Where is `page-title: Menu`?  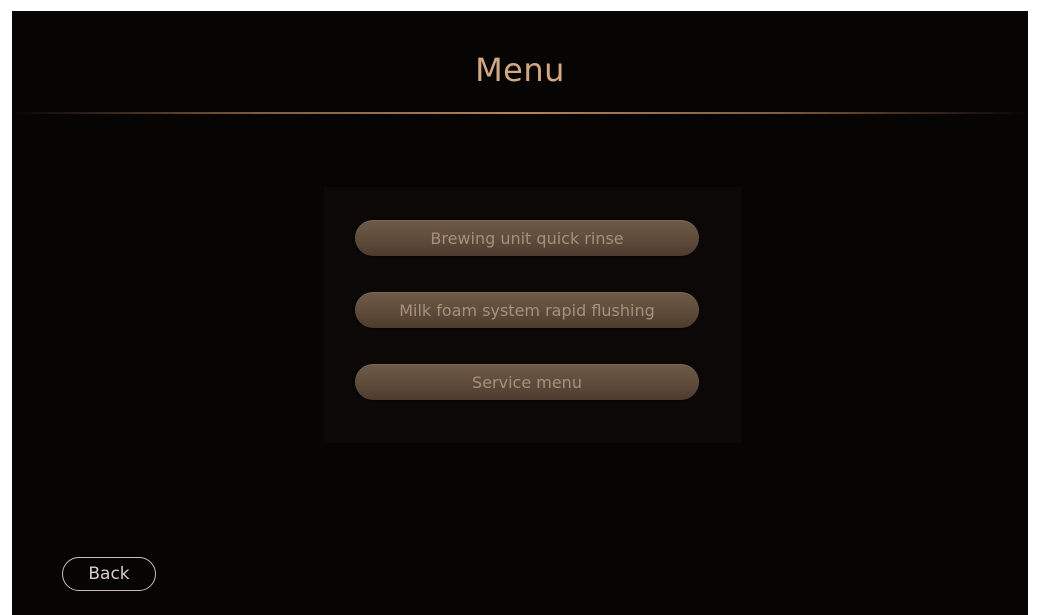
page-title: Menu is located at coordinates (520, 70).